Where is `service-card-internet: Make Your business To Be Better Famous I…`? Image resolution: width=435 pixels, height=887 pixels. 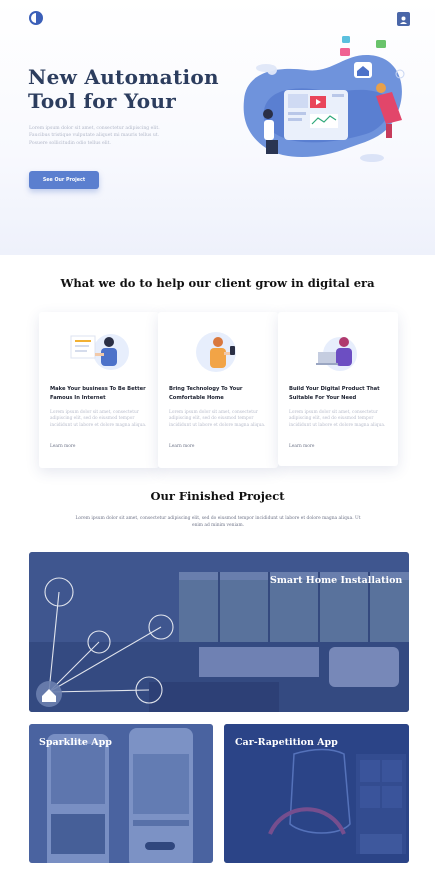 service-card-internet: Make Your business To Be Better Famous I… is located at coordinates (99, 390).